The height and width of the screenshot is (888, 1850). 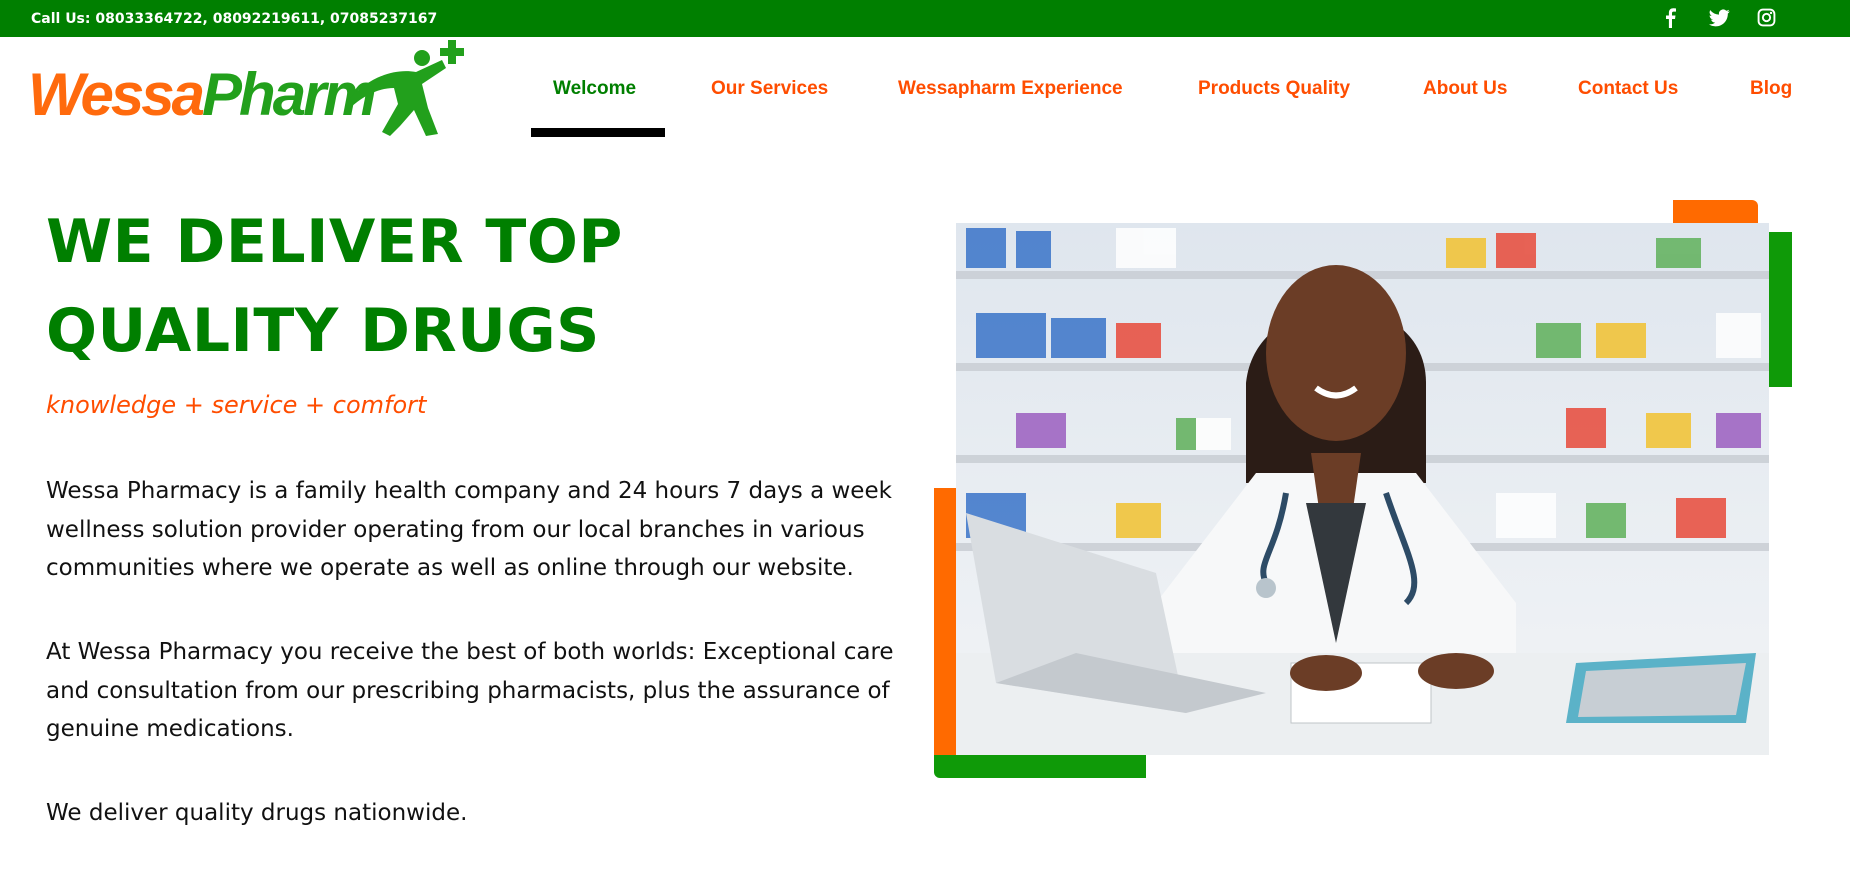 What do you see at coordinates (946, 622) in the screenshot?
I see `orange-side-accent` at bounding box center [946, 622].